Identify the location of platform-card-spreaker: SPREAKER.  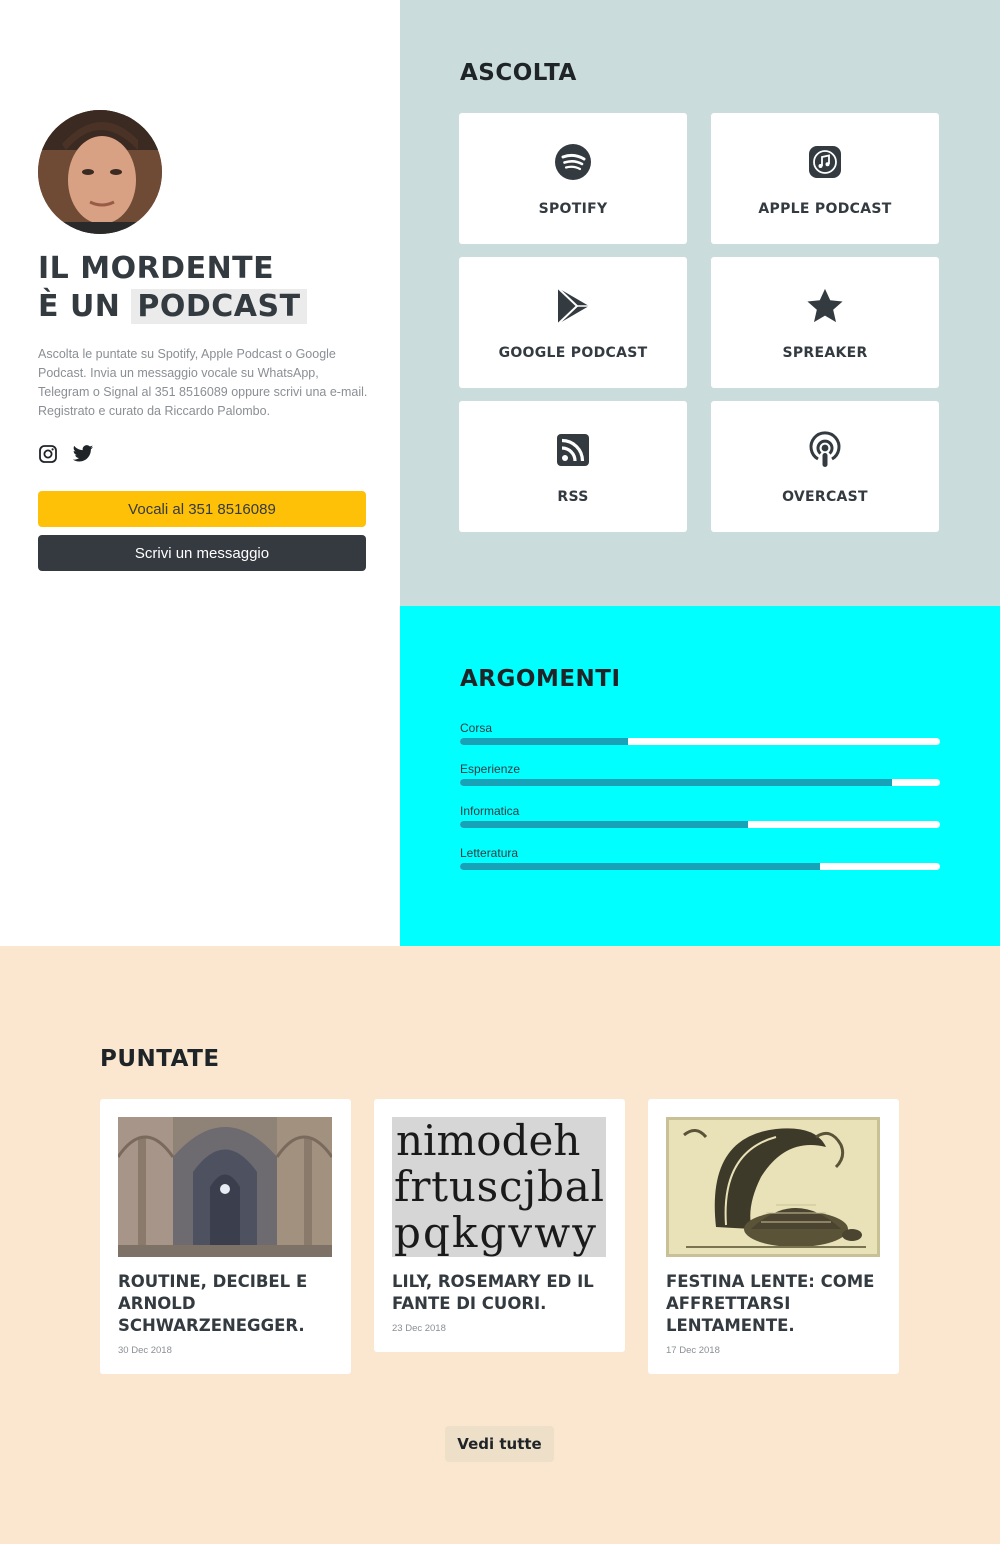
(825, 322).